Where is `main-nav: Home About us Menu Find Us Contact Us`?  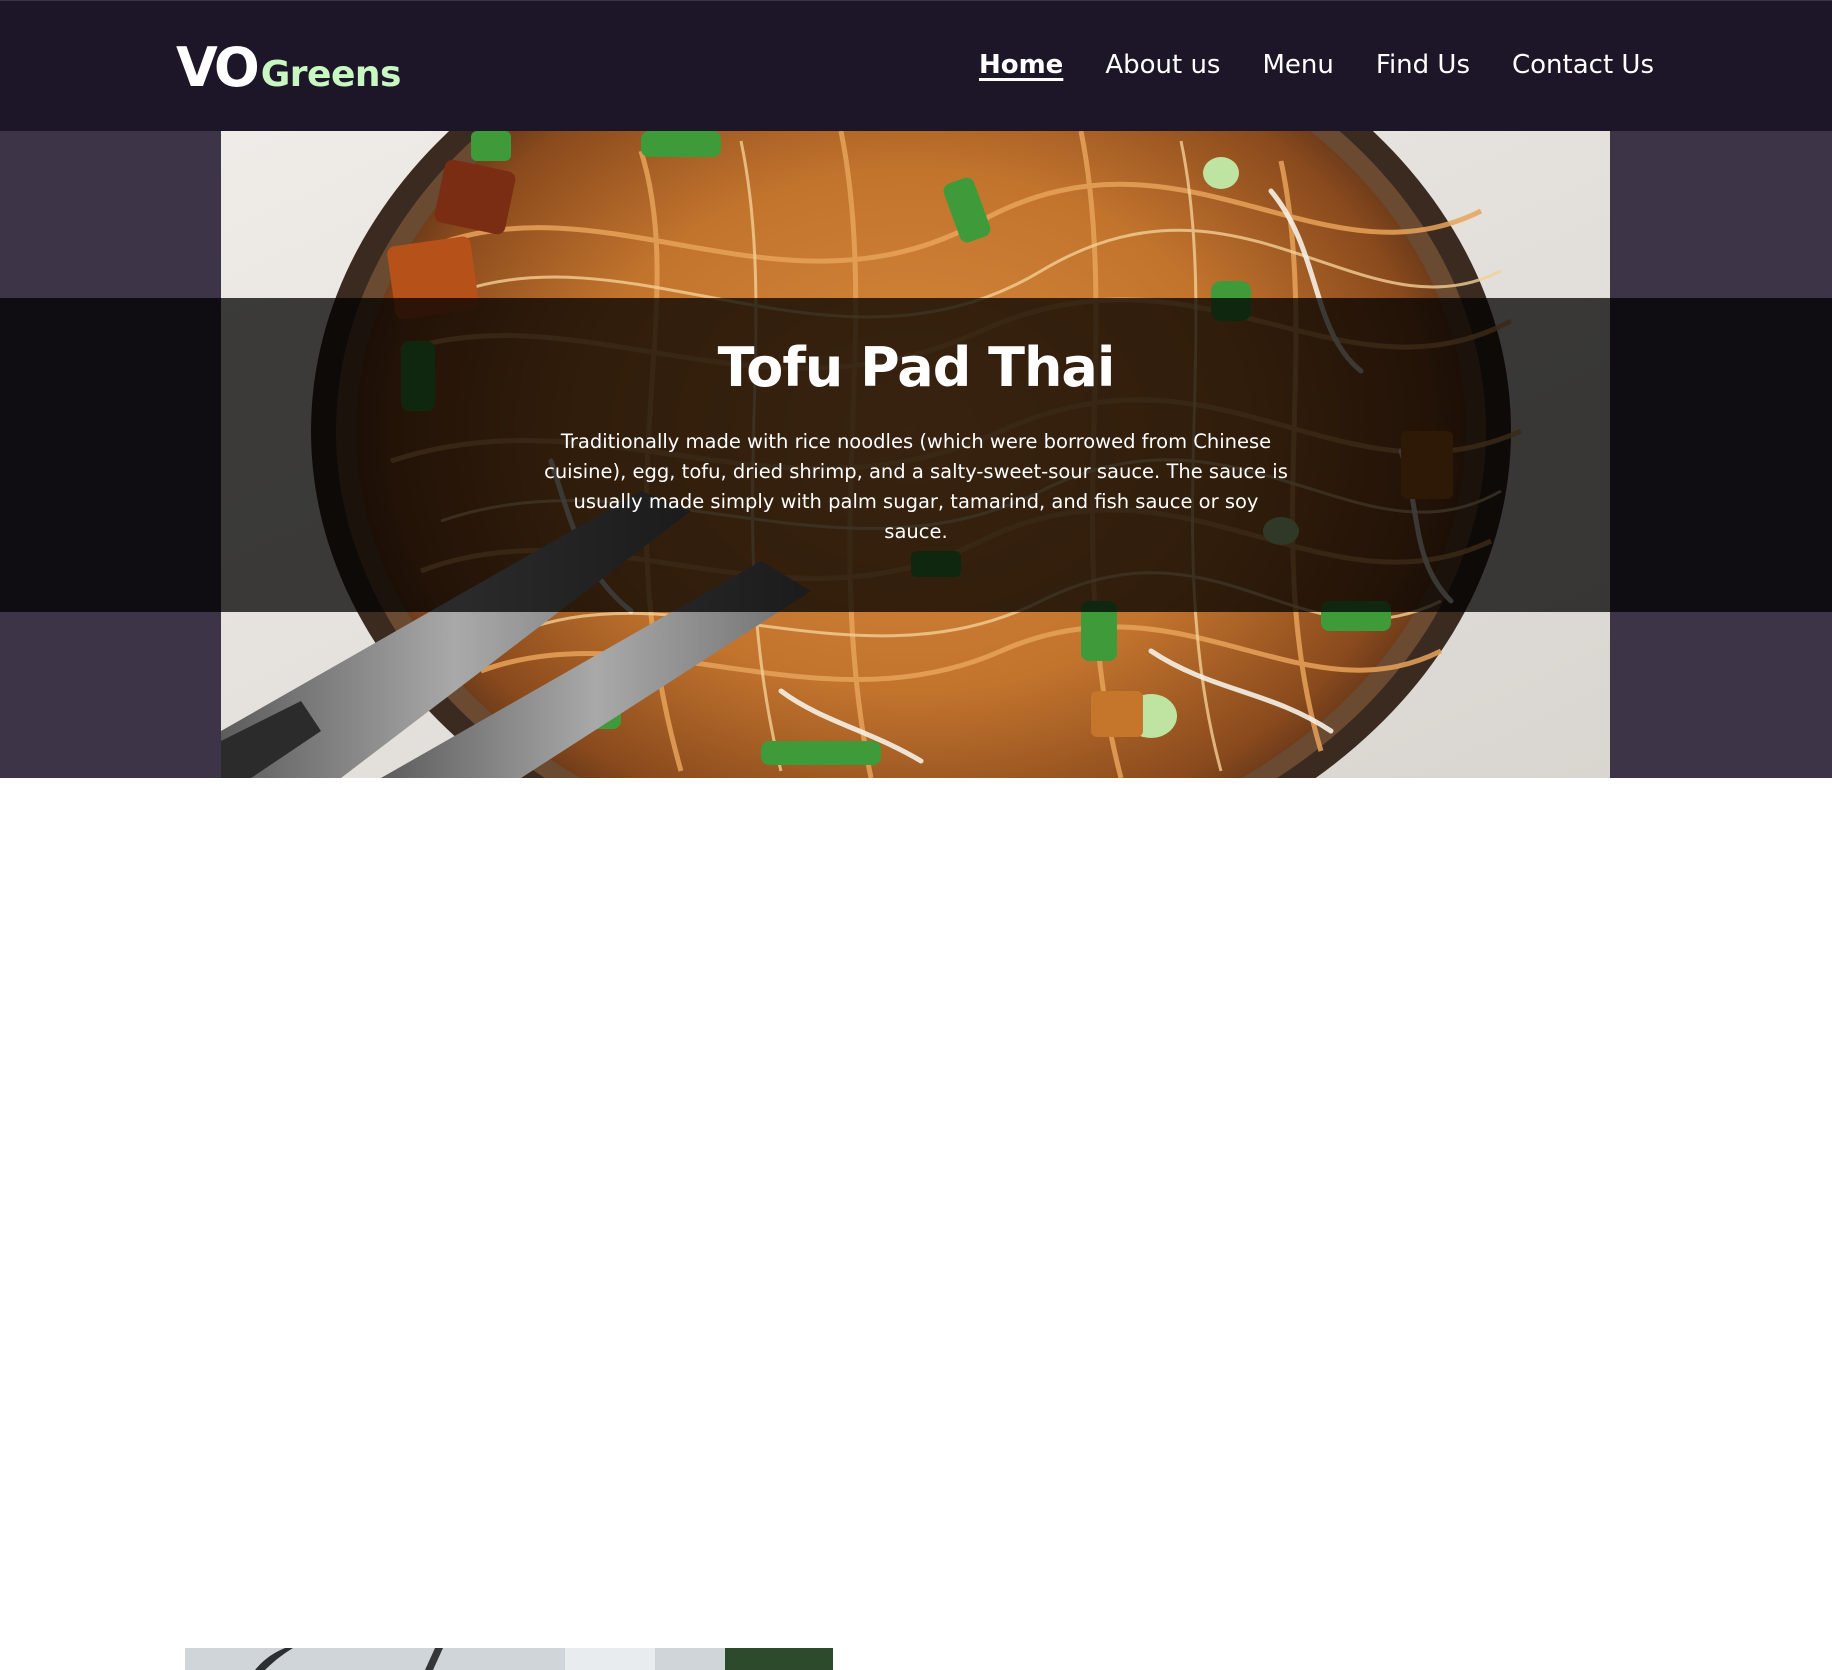 main-nav: Home About us Menu Find Us Contact Us is located at coordinates (1316, 65).